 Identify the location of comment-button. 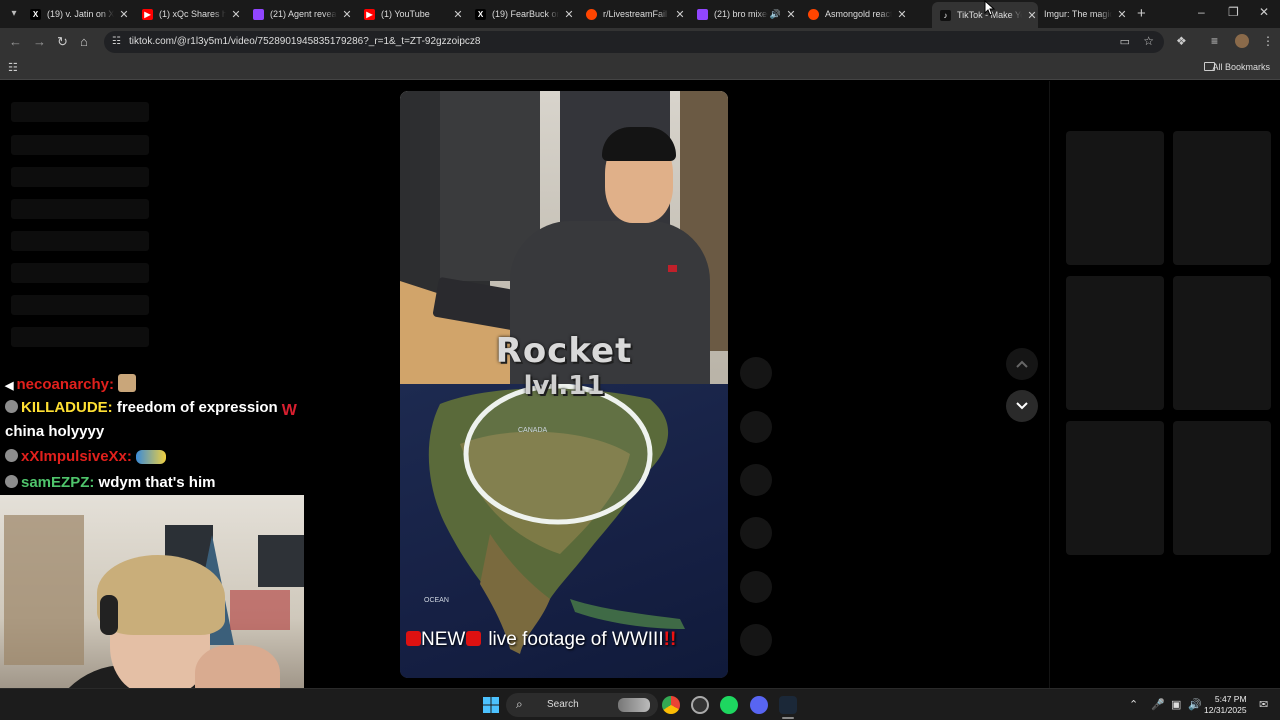
(756, 427).